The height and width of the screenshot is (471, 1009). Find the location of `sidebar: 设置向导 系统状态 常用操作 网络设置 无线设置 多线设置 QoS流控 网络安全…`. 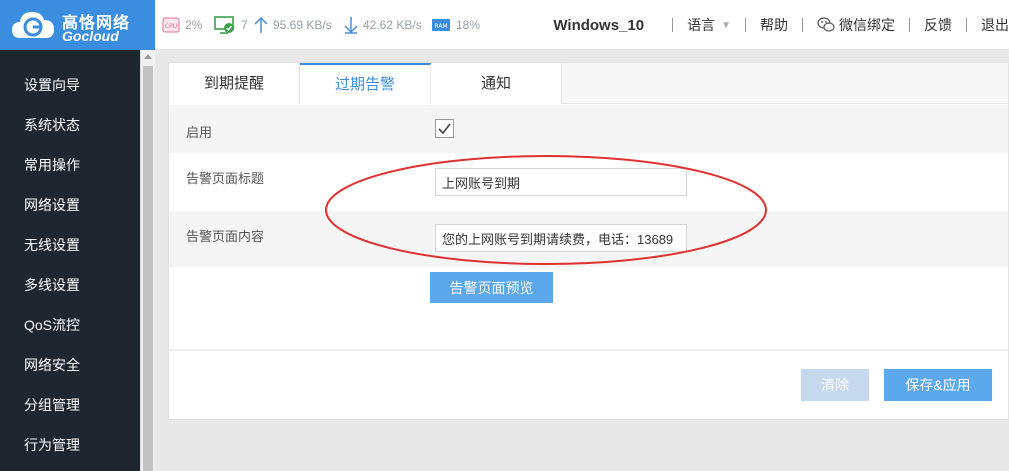

sidebar: 设置向导 系统状态 常用操作 网络设置 无线设置 多线设置 QoS流控 网络安全… is located at coordinates (77, 260).